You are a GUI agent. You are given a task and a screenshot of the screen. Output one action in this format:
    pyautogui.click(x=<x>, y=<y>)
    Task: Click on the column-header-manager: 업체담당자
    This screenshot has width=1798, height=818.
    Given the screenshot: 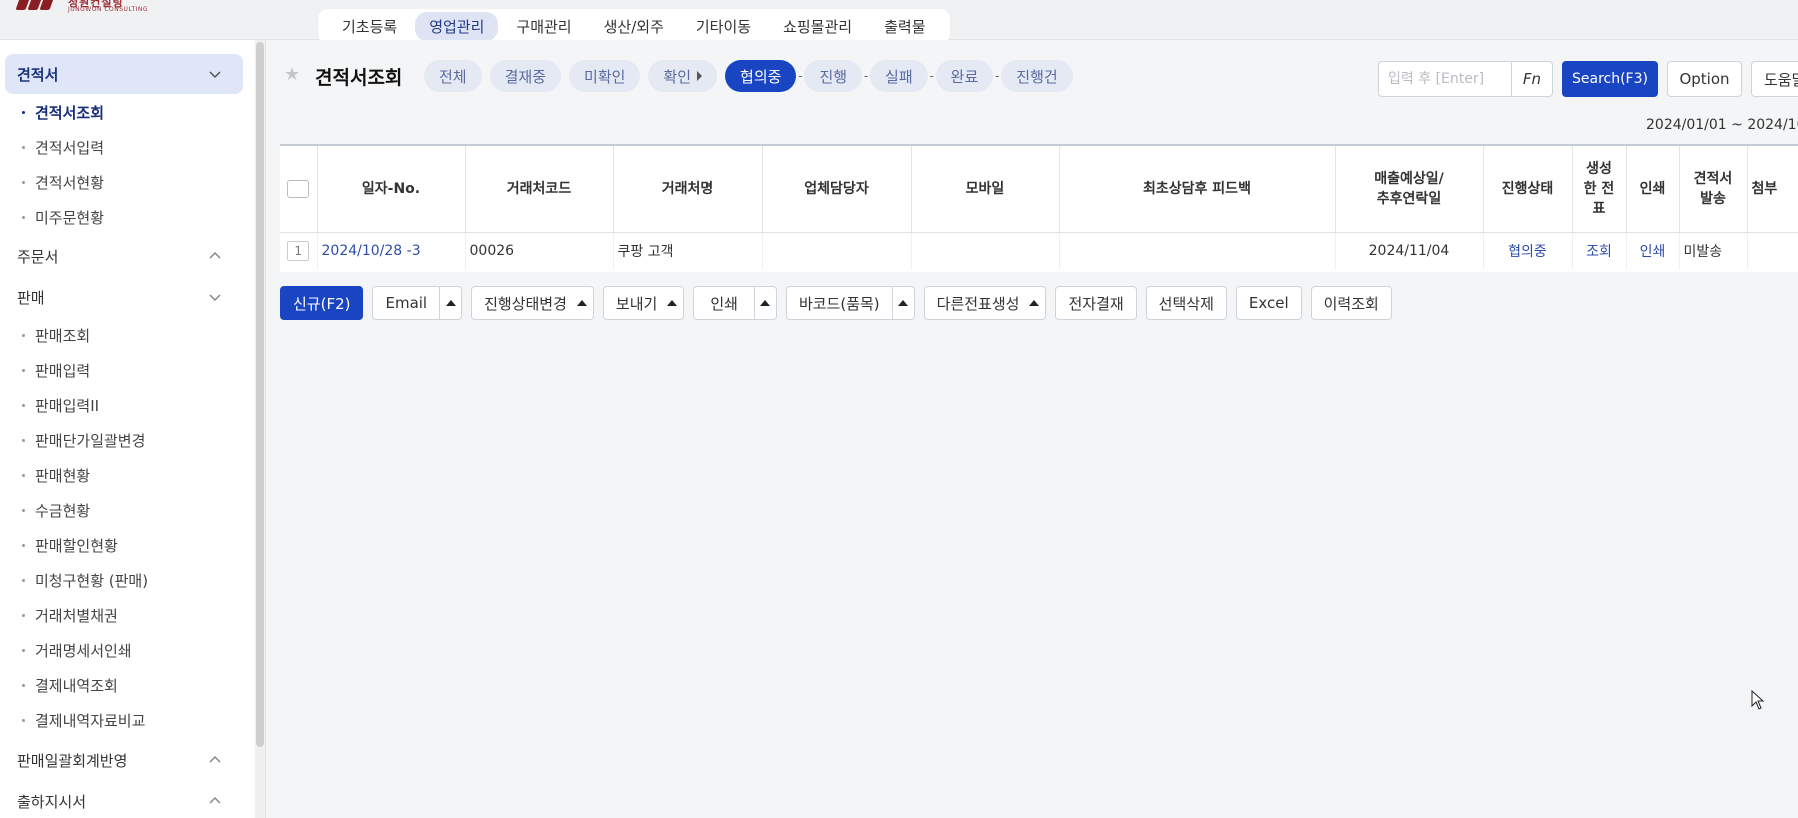 What is the action you would take?
    pyautogui.click(x=837, y=189)
    